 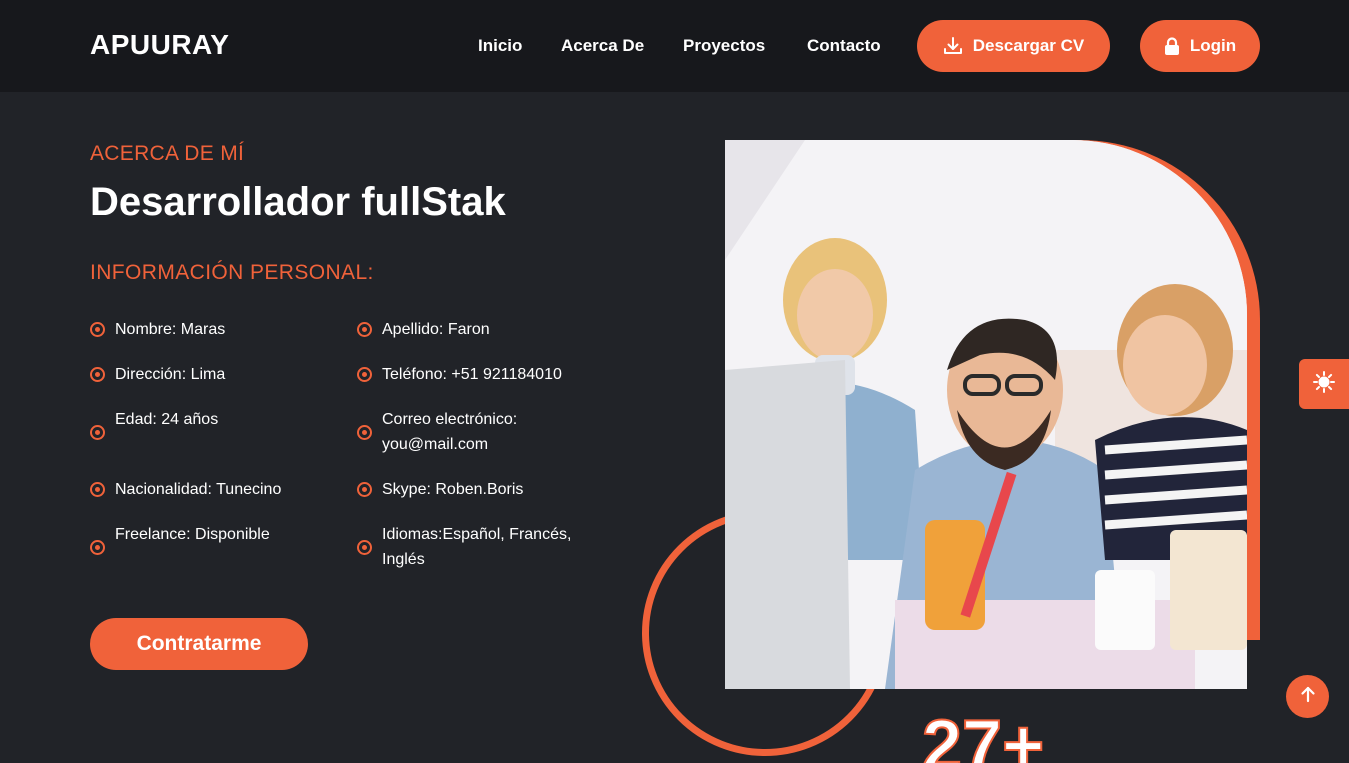 I want to click on years-counter: 27+, so click(x=983, y=734).